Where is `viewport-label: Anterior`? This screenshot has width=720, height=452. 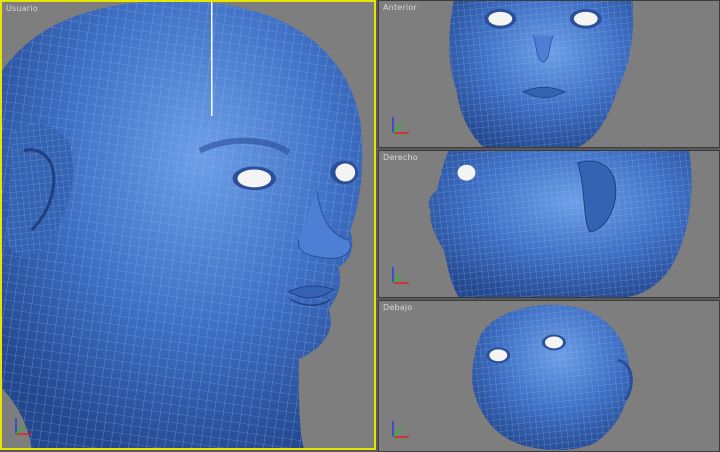 viewport-label: Anterior is located at coordinates (400, 7).